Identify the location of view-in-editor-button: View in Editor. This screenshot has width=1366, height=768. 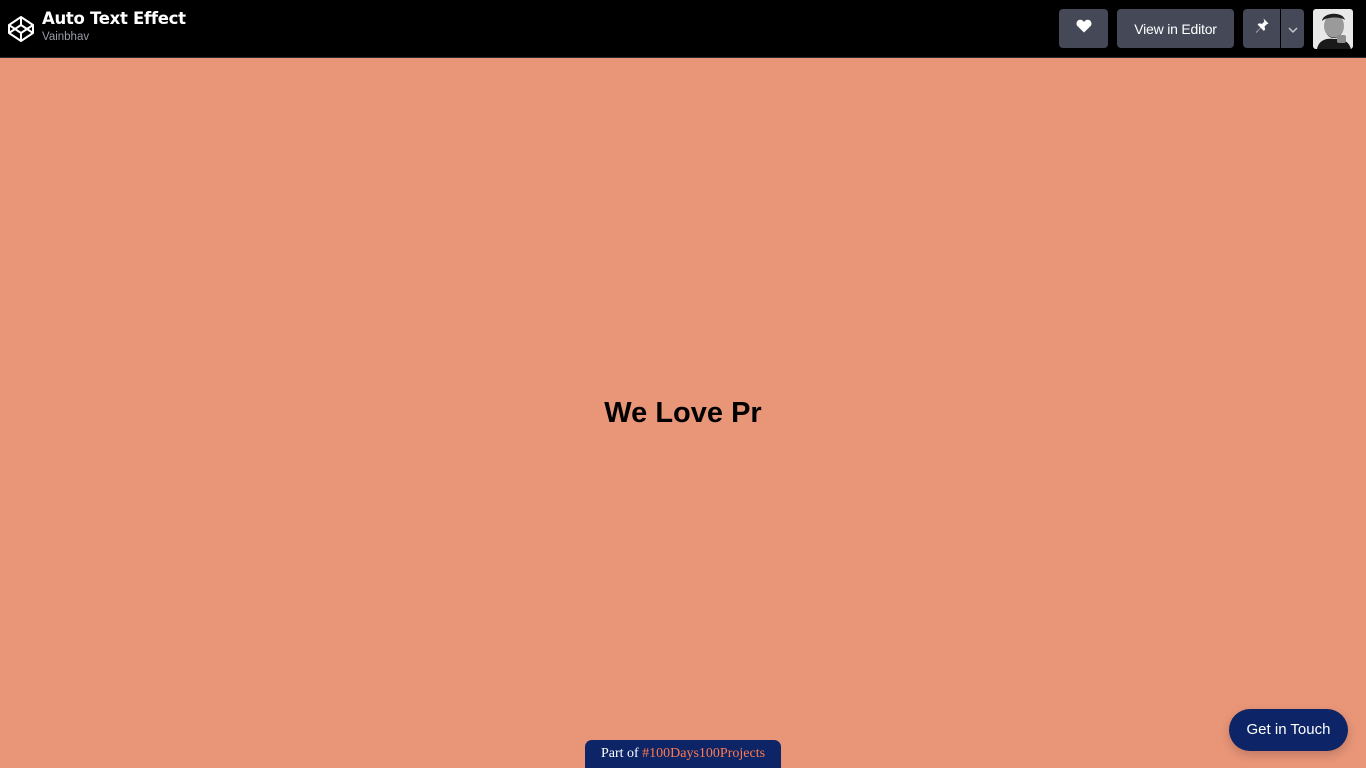
(1175, 28).